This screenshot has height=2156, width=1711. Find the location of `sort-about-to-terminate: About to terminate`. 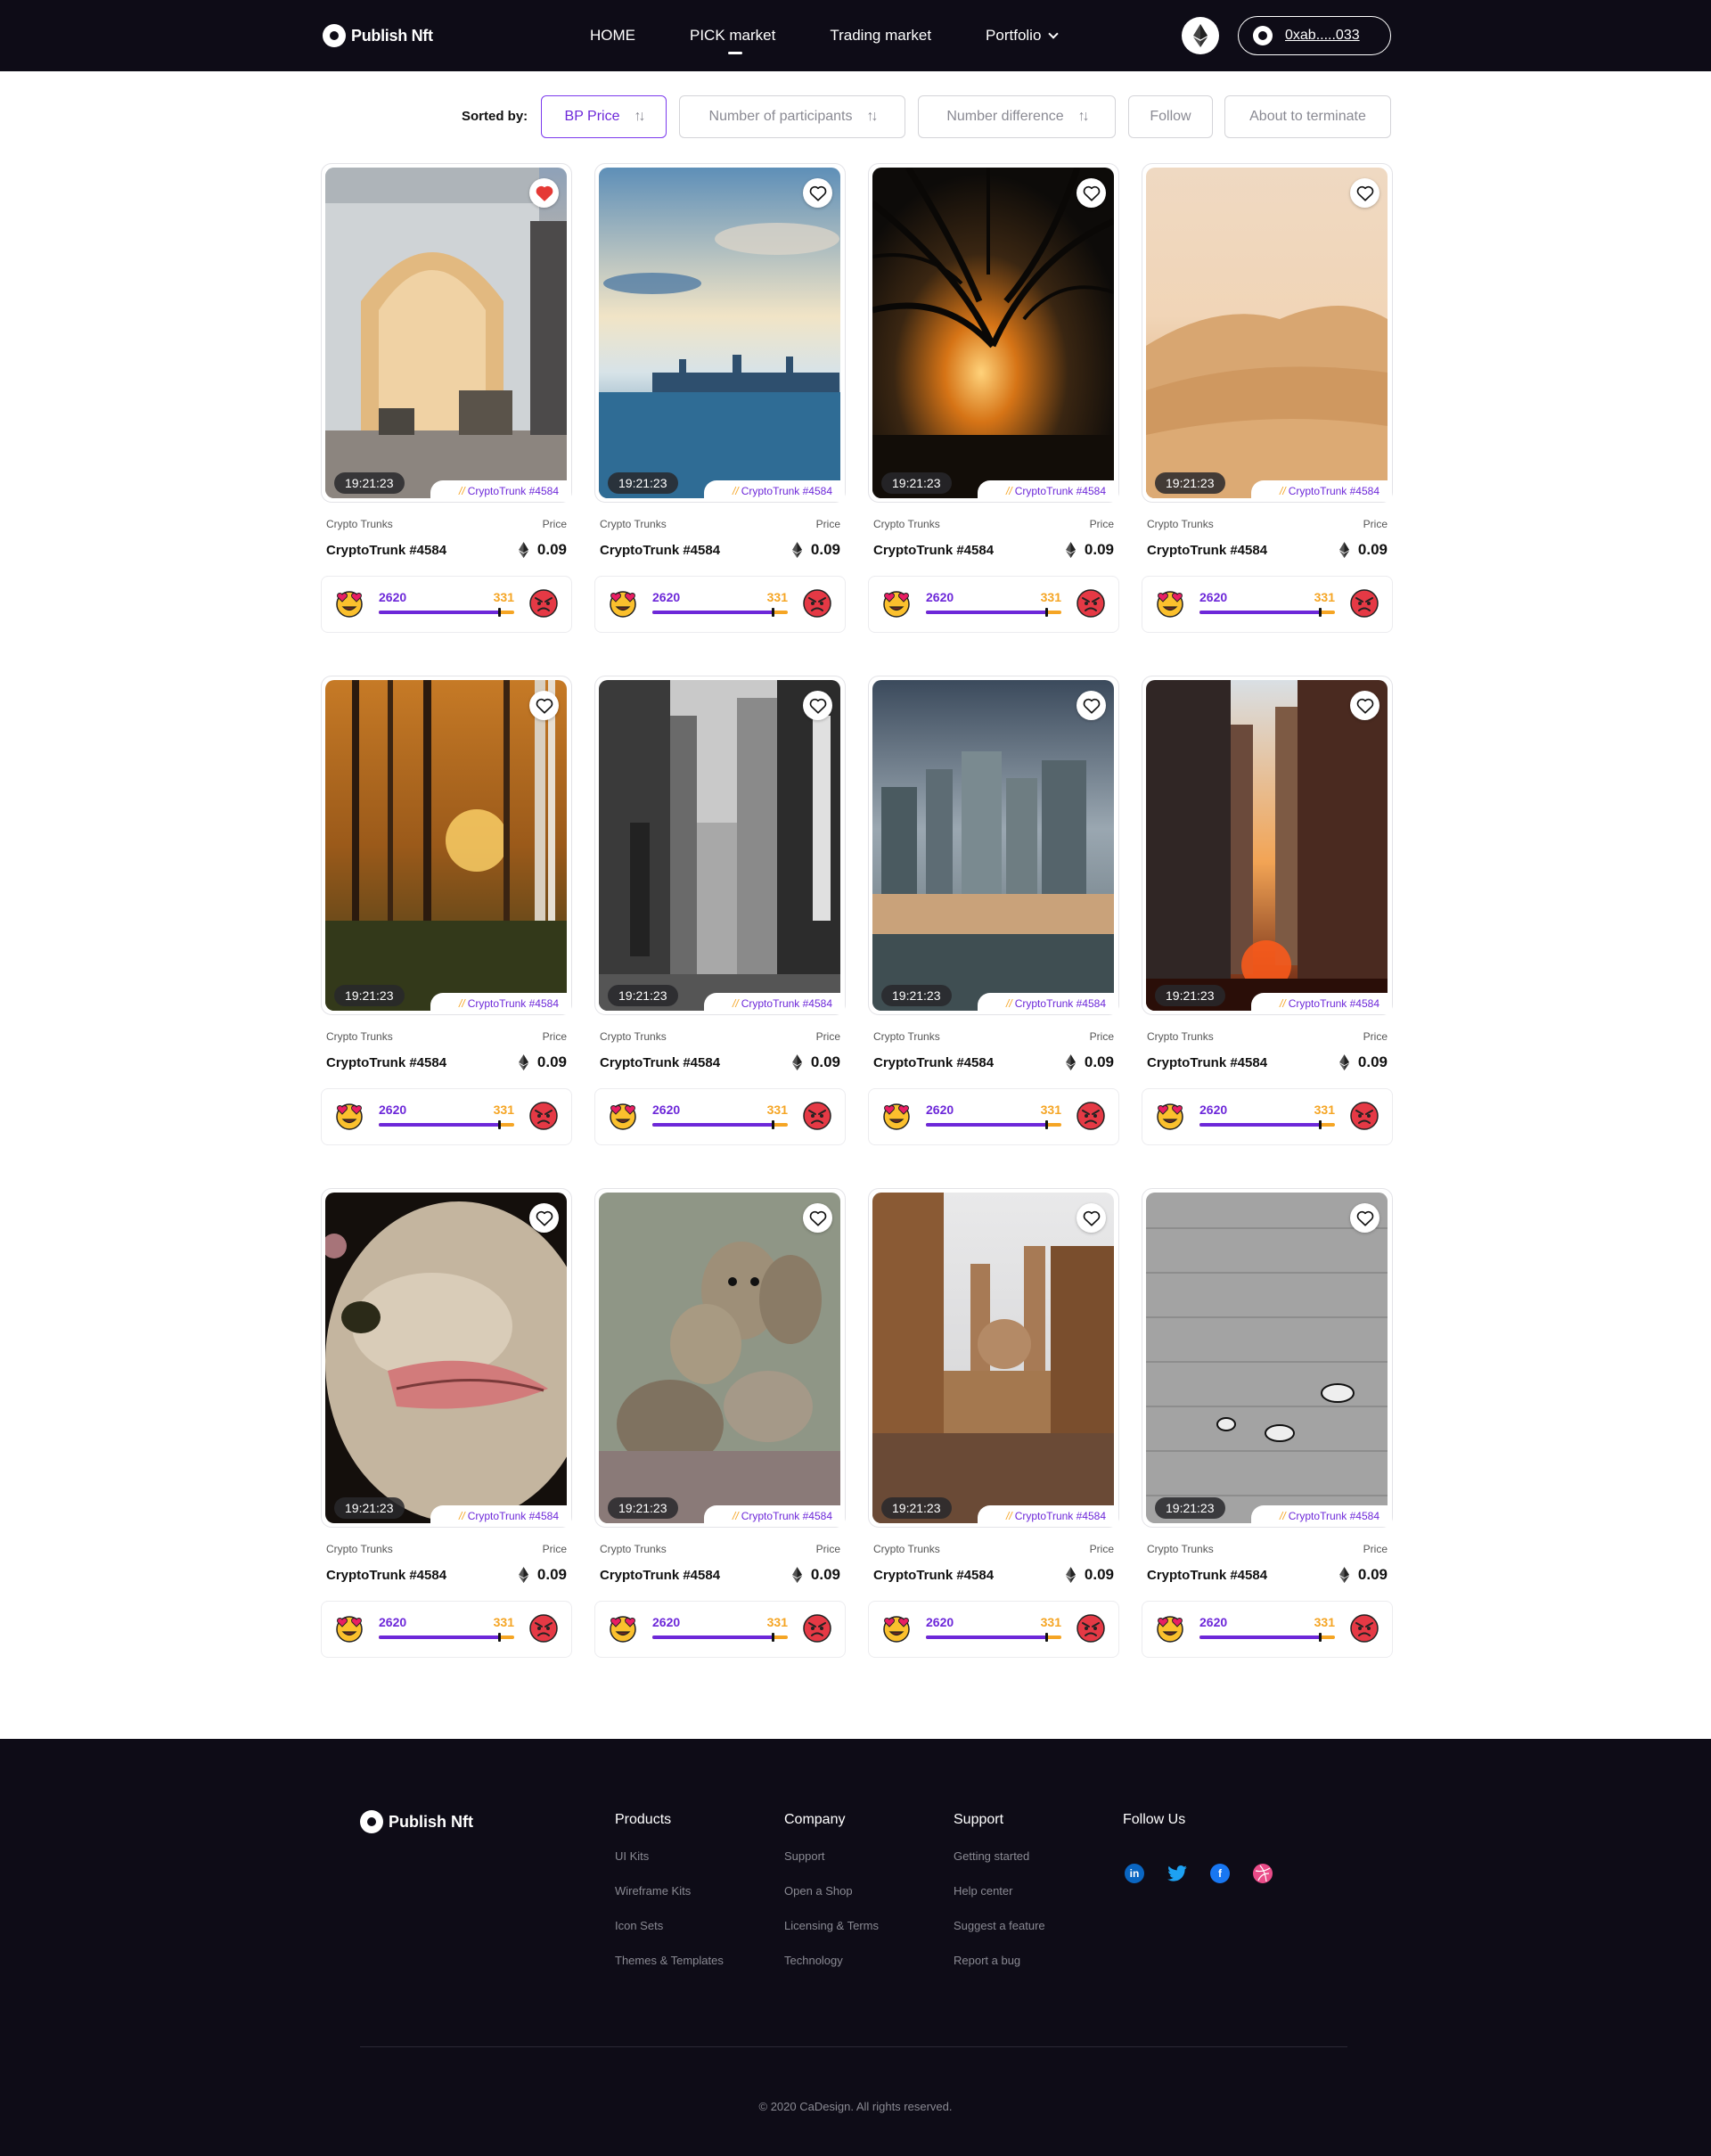

sort-about-to-terminate: About to terminate is located at coordinates (1307, 117).